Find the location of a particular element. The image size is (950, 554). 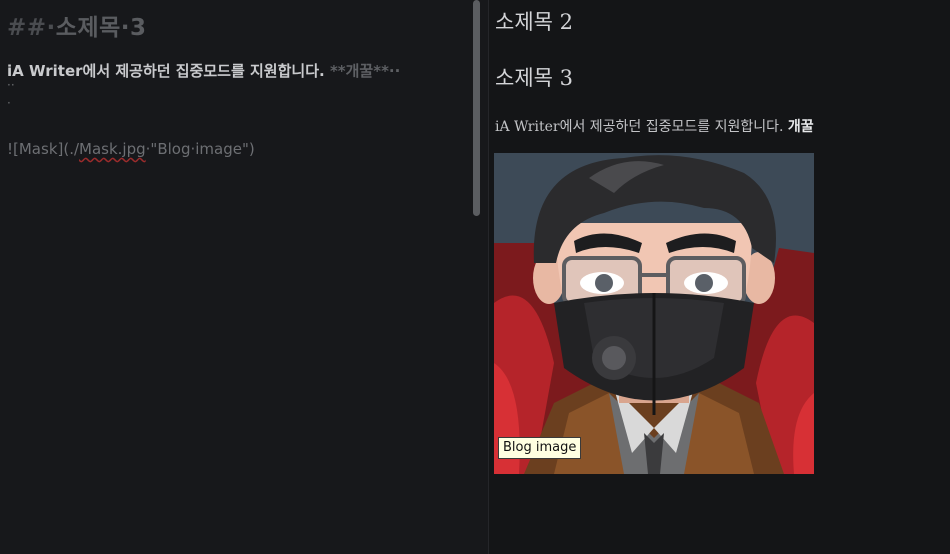

heading-text: 소제목·3 is located at coordinates (101, 28).